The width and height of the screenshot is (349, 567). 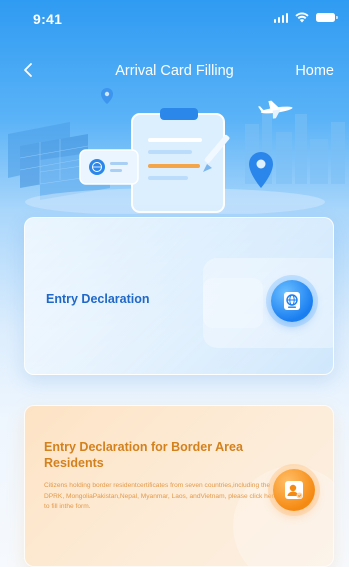 What do you see at coordinates (327, 17) in the screenshot?
I see `battery-icon` at bounding box center [327, 17].